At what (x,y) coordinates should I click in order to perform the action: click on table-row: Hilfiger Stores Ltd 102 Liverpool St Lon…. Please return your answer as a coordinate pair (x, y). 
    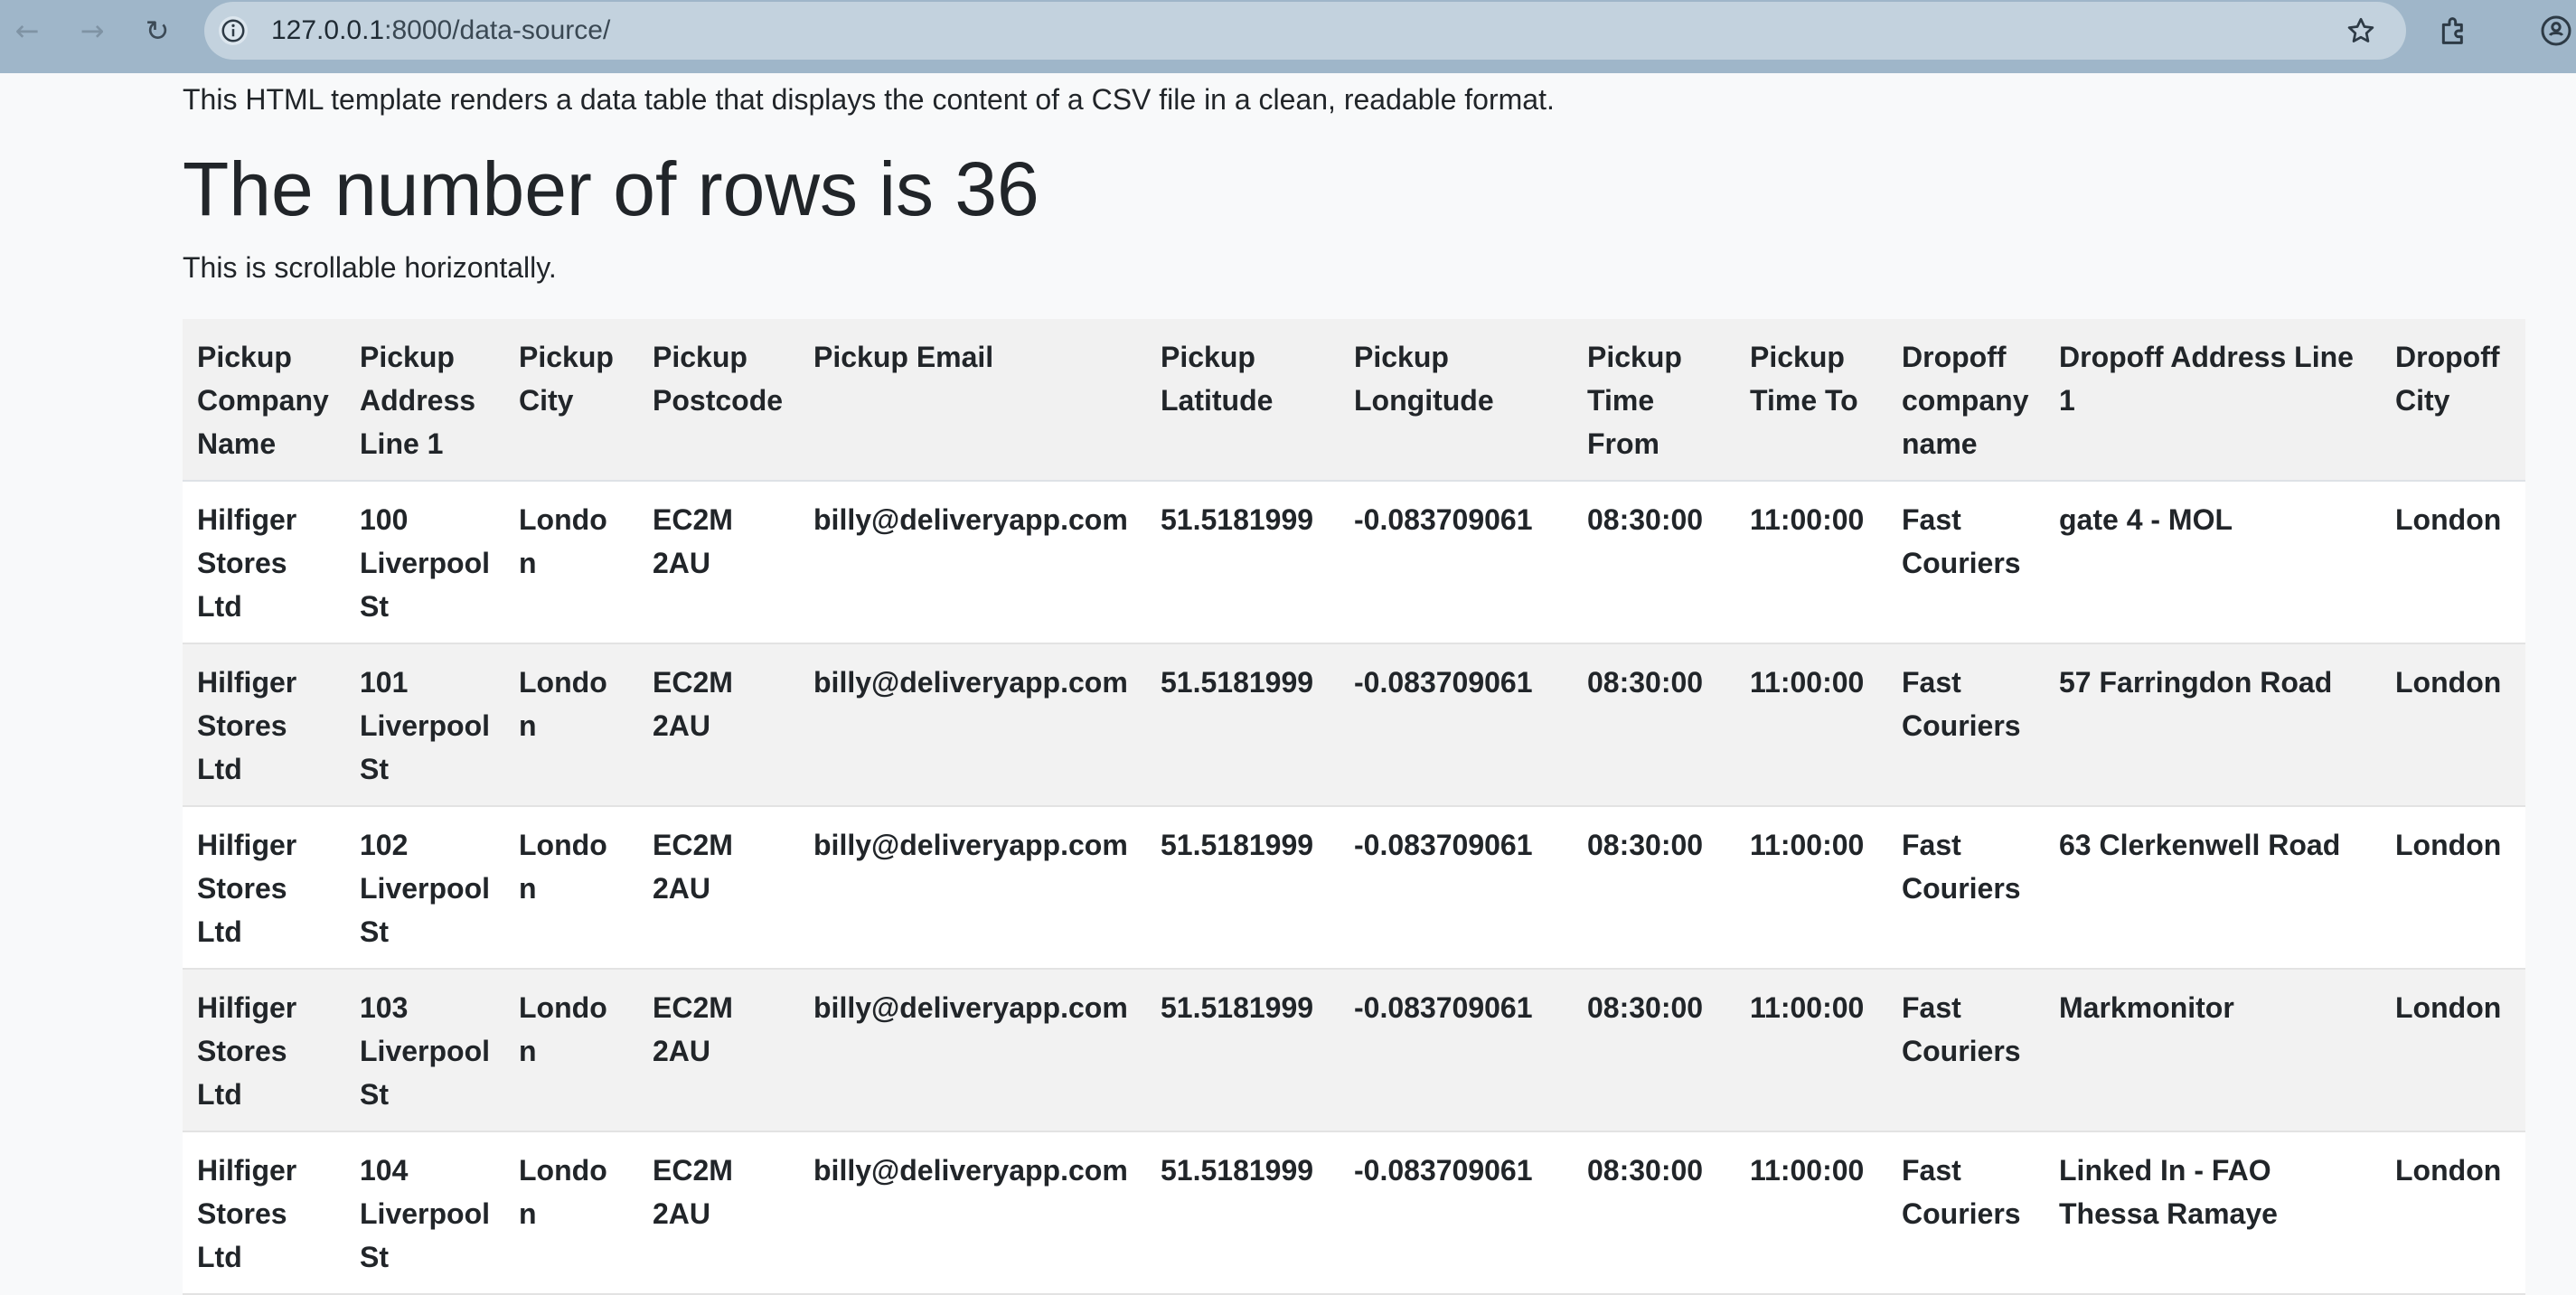
    Looking at the image, I should click on (1354, 887).